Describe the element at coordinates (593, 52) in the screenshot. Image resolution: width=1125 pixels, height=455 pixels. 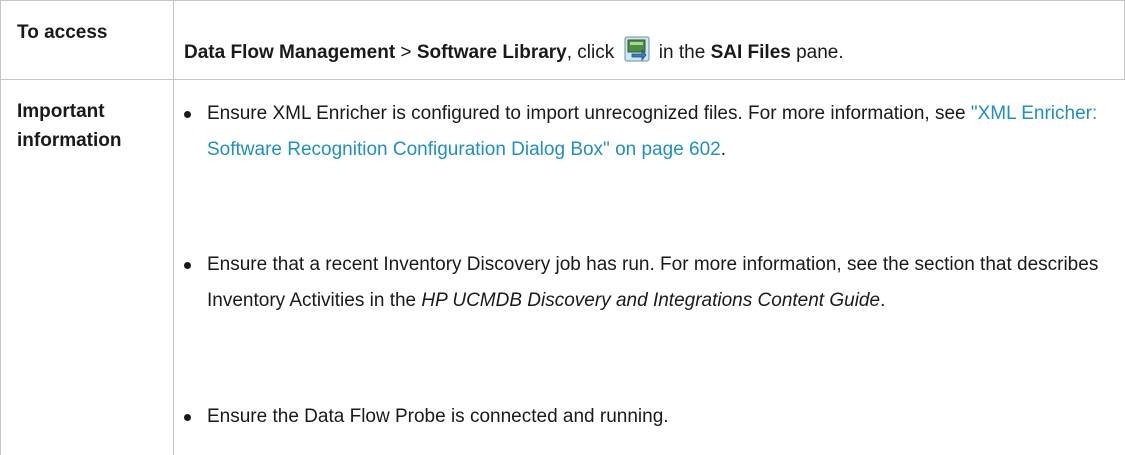
I see `click-text: , click` at that location.